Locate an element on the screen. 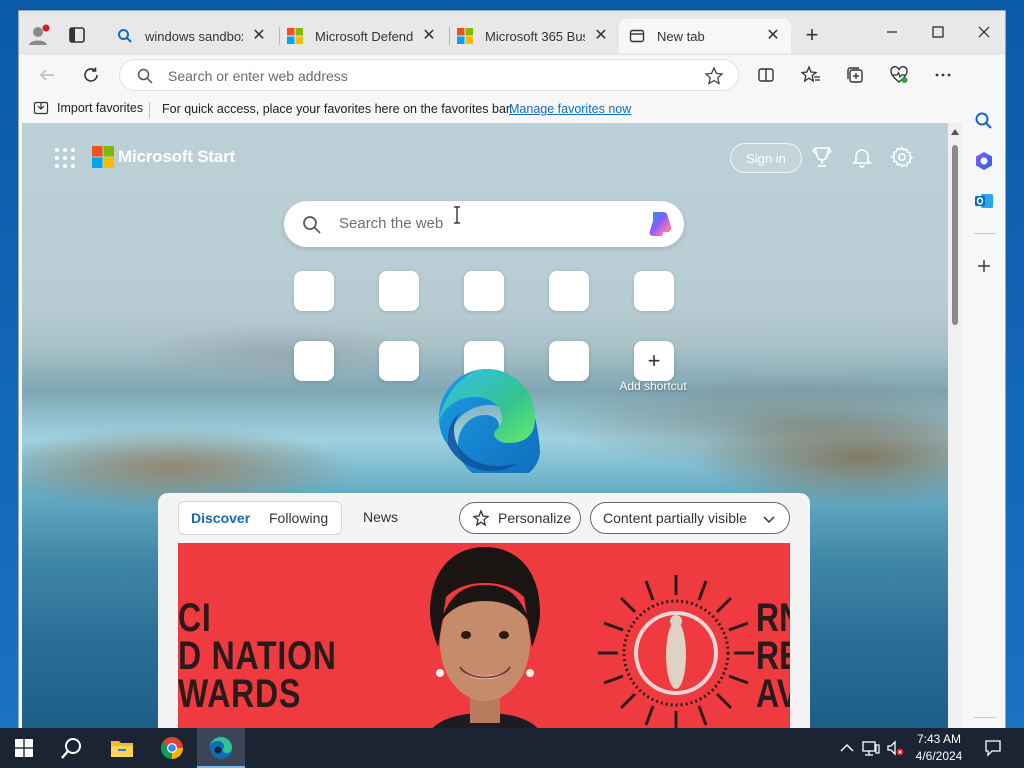 The height and width of the screenshot is (768, 1024). tab-news: News is located at coordinates (380, 517).